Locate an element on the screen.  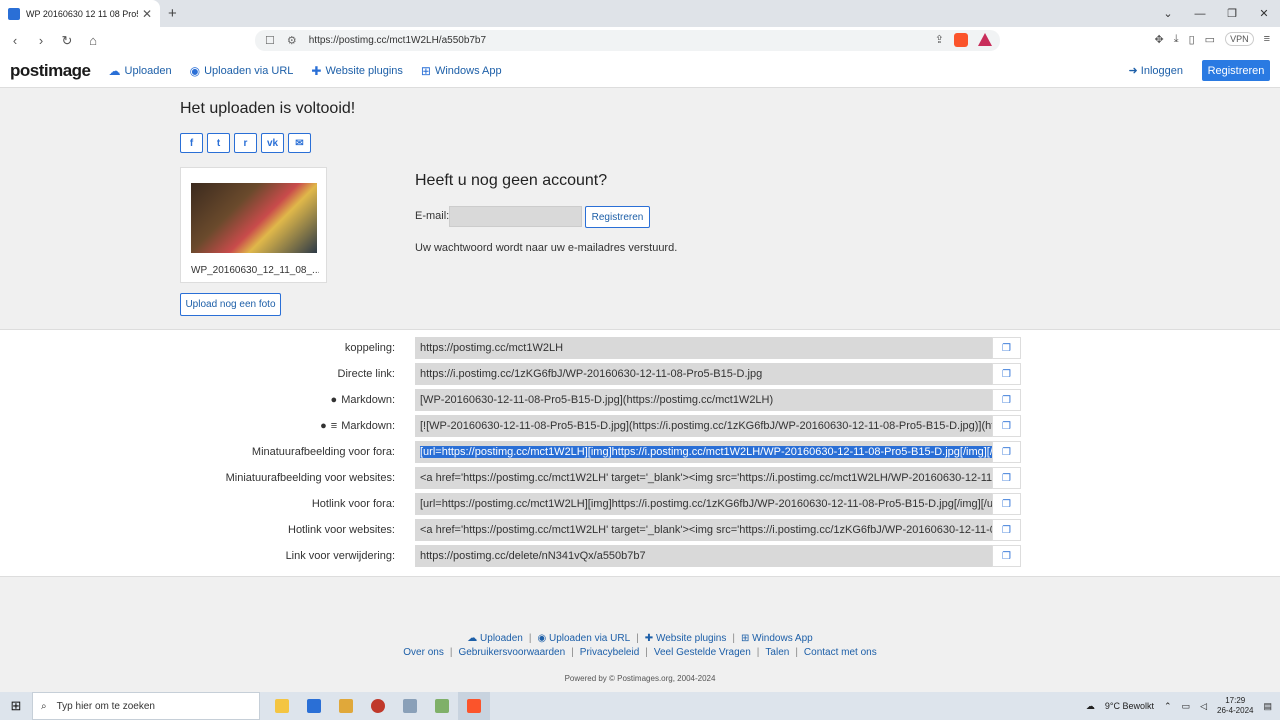
volume-icon: ◁ is located at coordinates (1203, 706).